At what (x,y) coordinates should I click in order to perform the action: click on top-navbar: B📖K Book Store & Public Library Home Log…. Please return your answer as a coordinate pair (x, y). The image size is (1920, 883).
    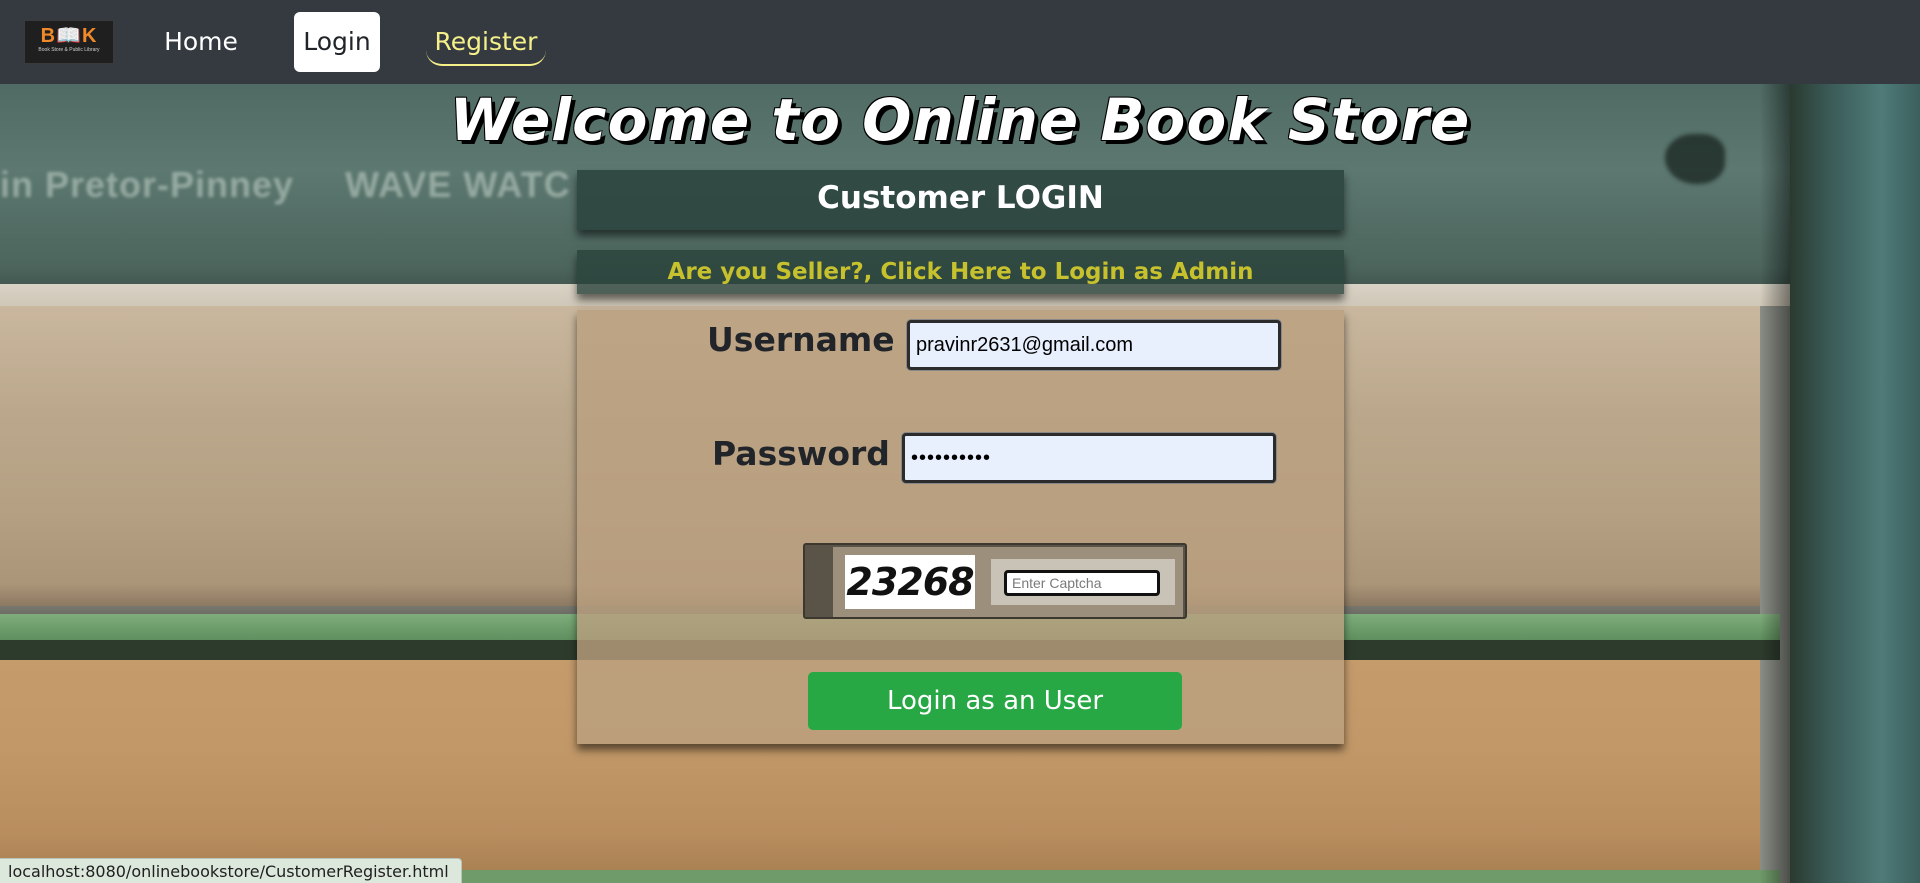
    Looking at the image, I should click on (960, 42).